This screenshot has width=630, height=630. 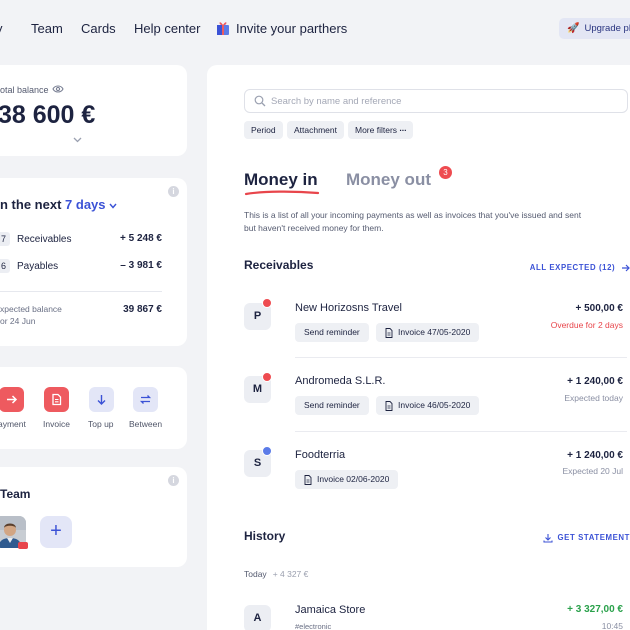 I want to click on invoice-action-button, so click(x=56, y=399).